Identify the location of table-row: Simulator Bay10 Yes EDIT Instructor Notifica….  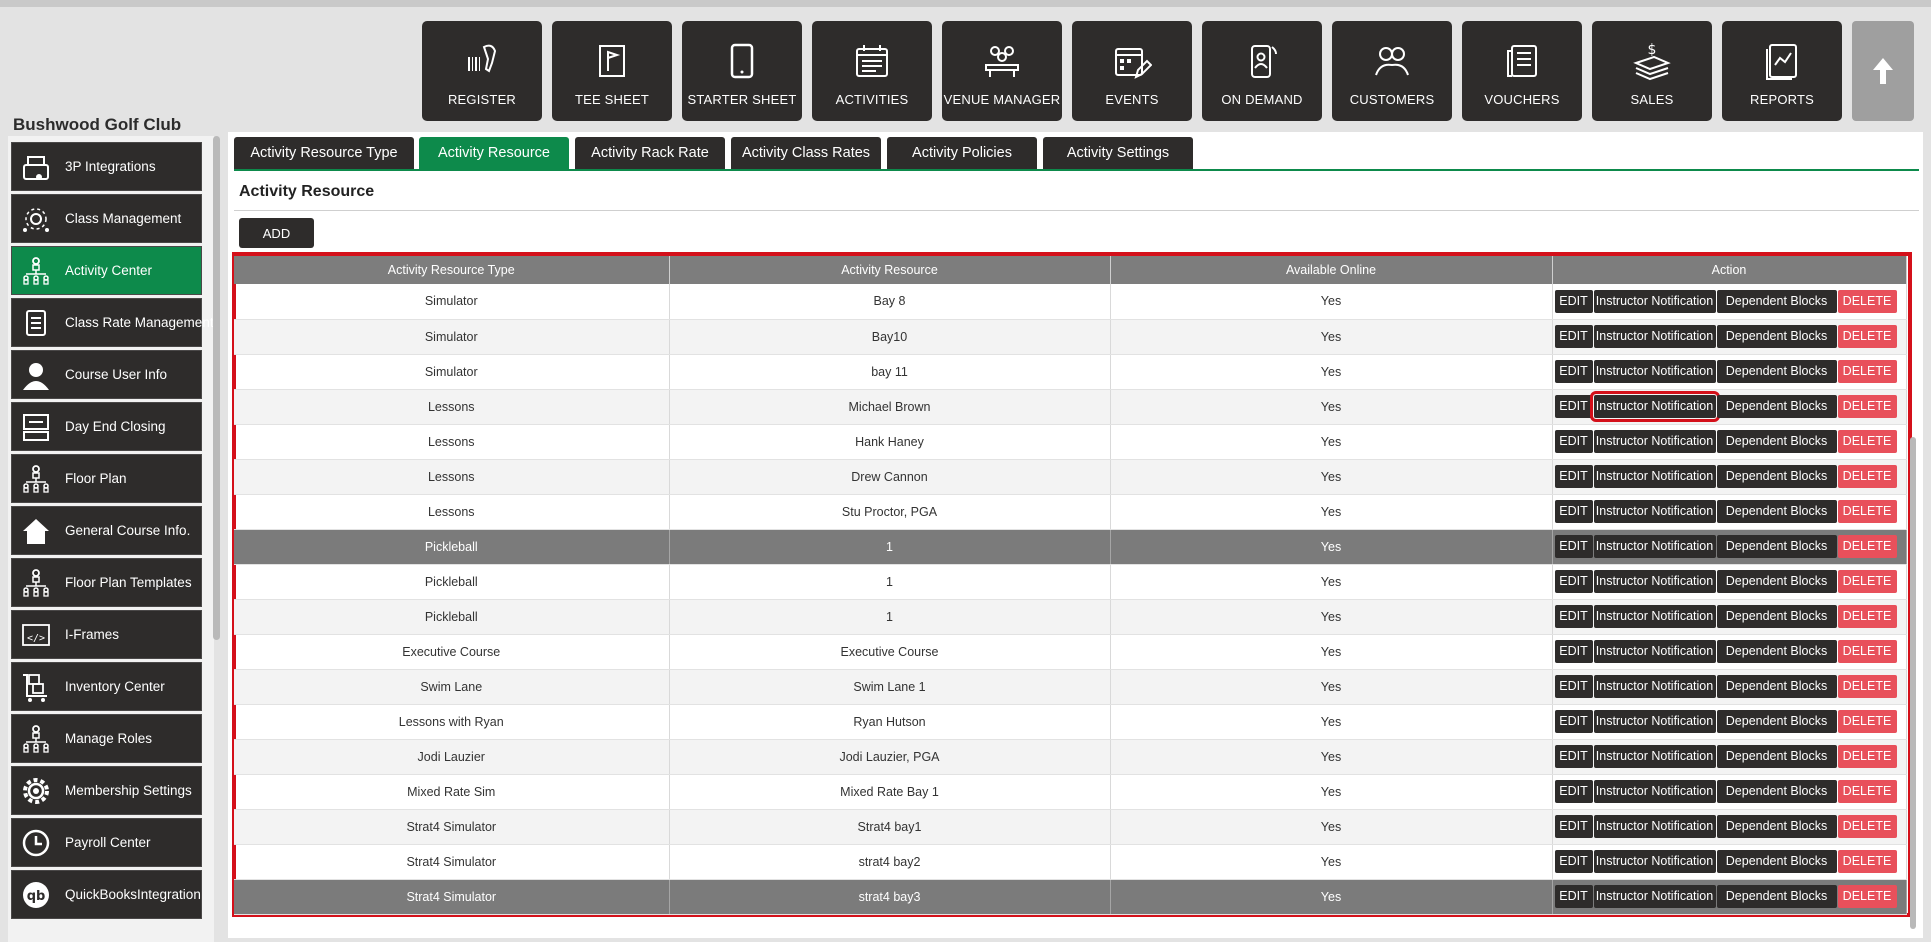
(1070, 337).